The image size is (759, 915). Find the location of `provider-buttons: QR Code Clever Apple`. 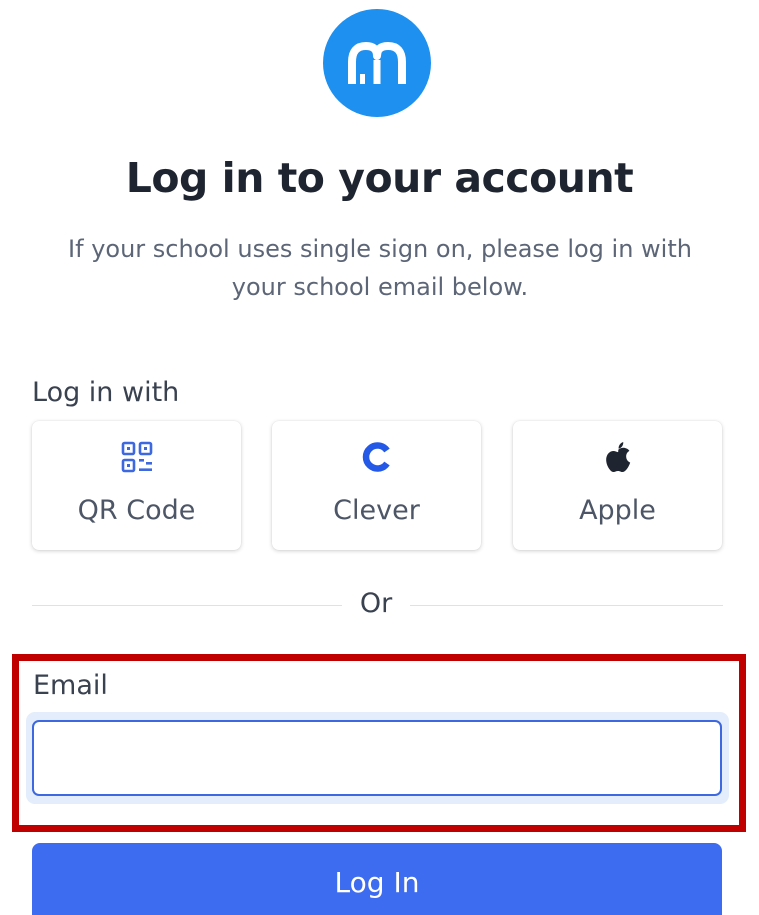

provider-buttons: QR Code Clever Apple is located at coordinates (377, 486).